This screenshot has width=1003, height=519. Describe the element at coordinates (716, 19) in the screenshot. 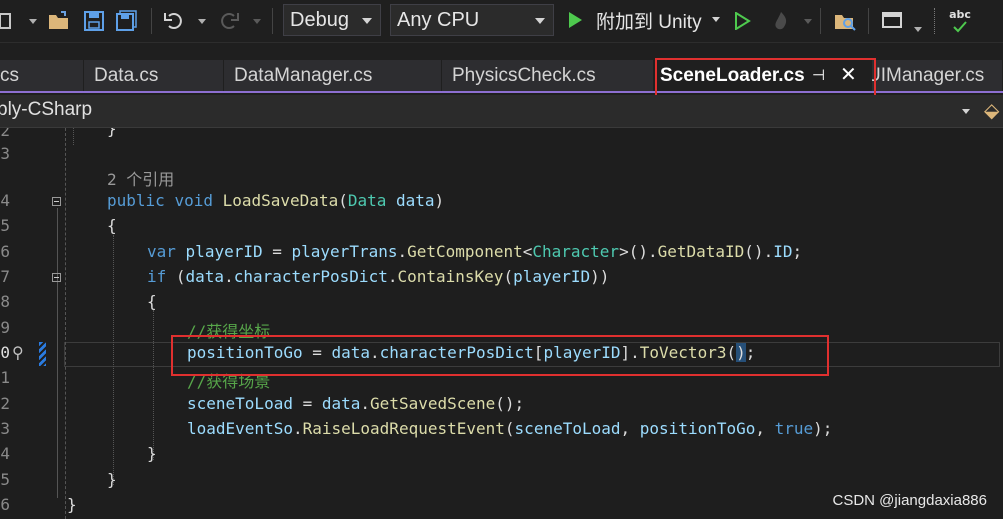

I see `attach-dropdown-icon` at that location.